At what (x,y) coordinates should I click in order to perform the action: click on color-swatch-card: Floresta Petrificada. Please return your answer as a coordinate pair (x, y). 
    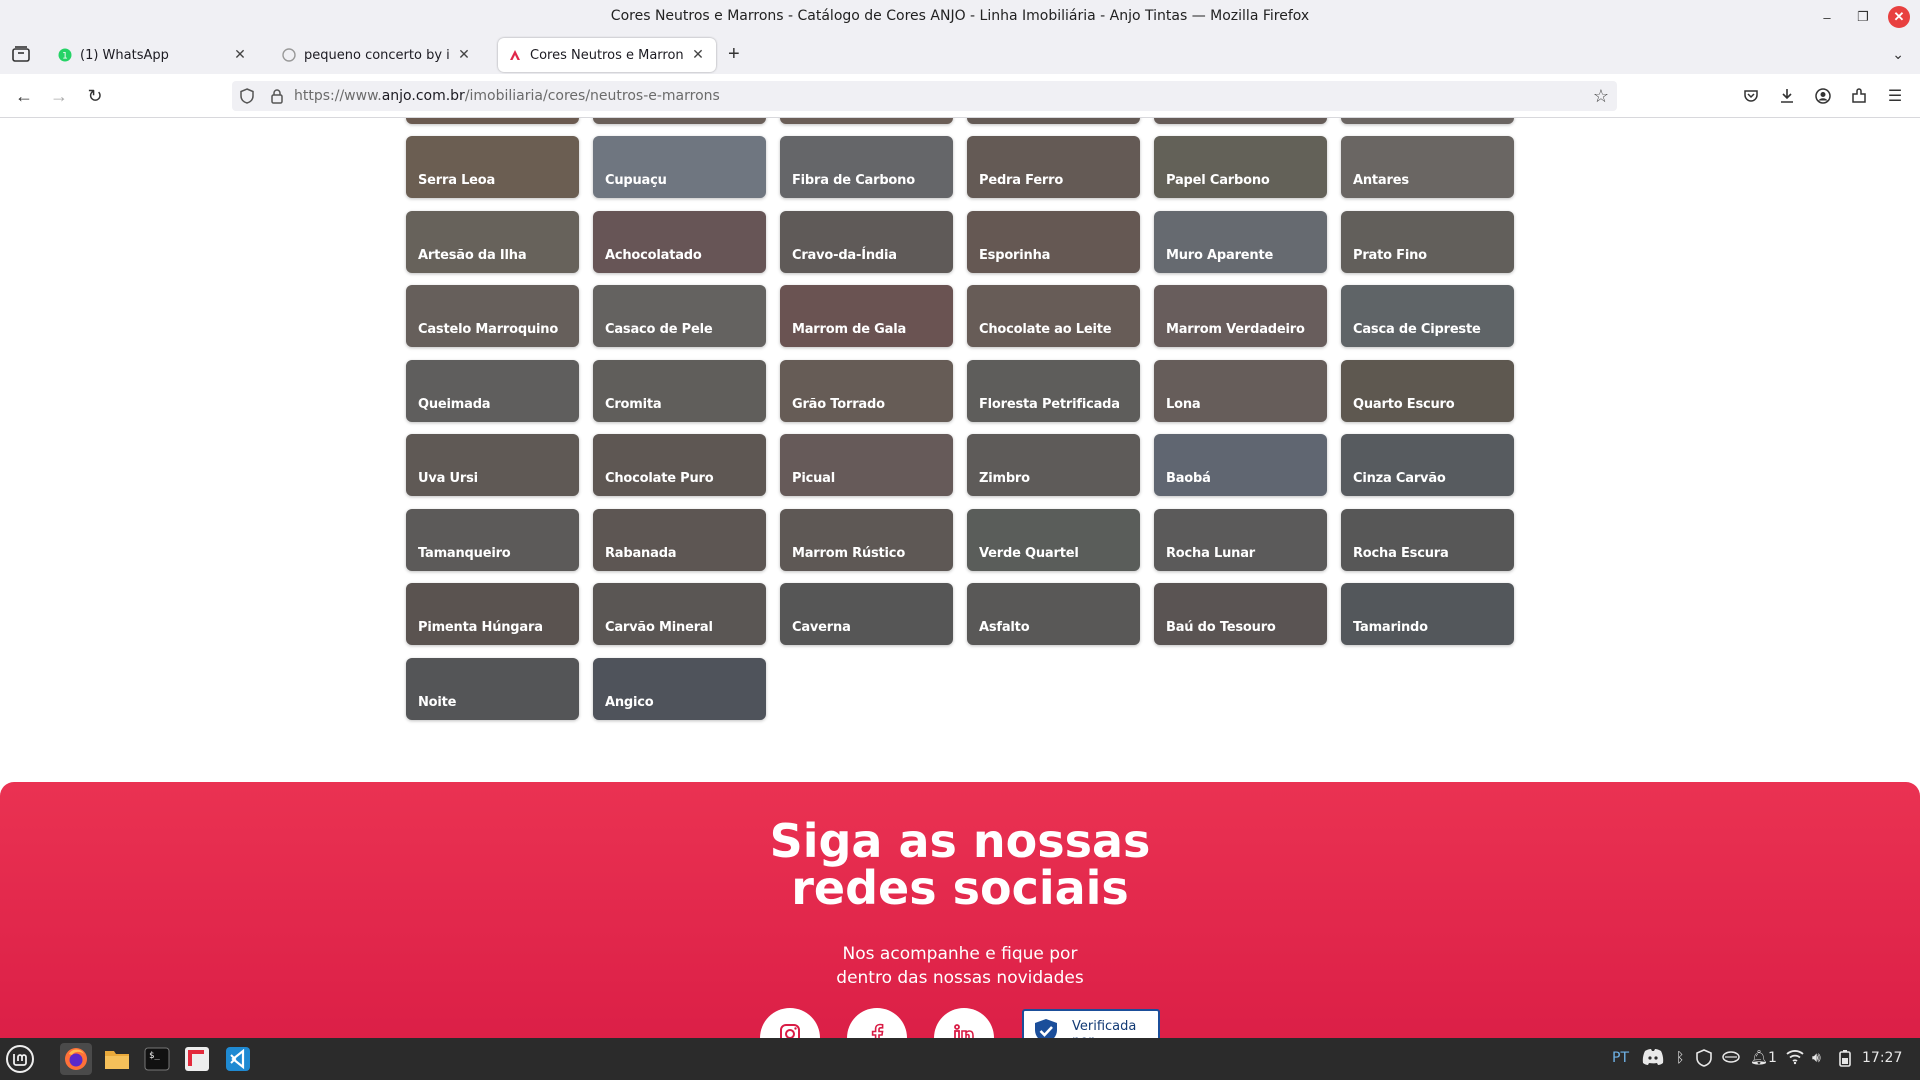
    Looking at the image, I should click on (1053, 391).